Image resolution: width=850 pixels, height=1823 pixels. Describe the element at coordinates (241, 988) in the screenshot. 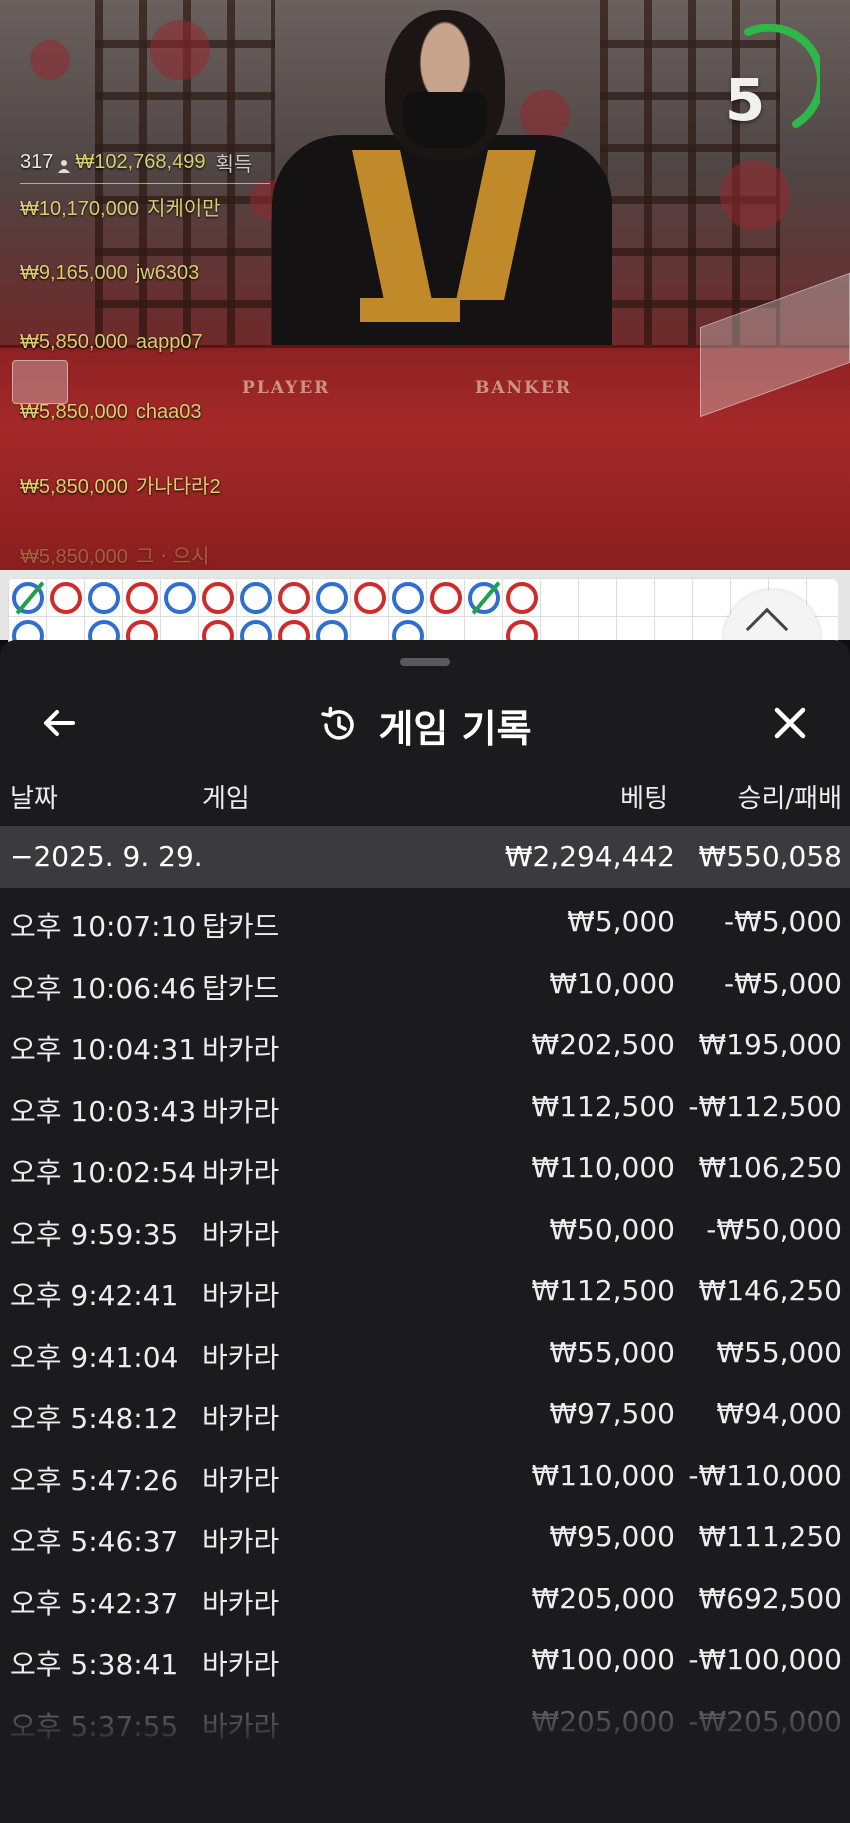

I see `row-game: 탑카드` at that location.